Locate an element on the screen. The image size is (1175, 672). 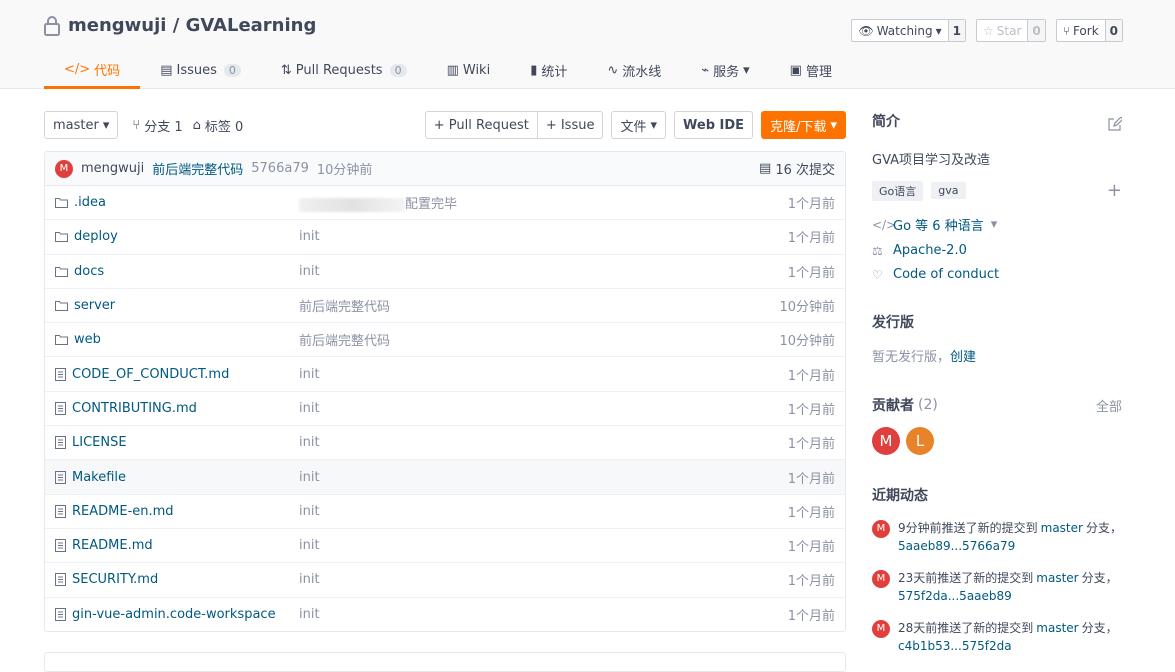
table-row: docs init 1个月前 is located at coordinates (445, 272).